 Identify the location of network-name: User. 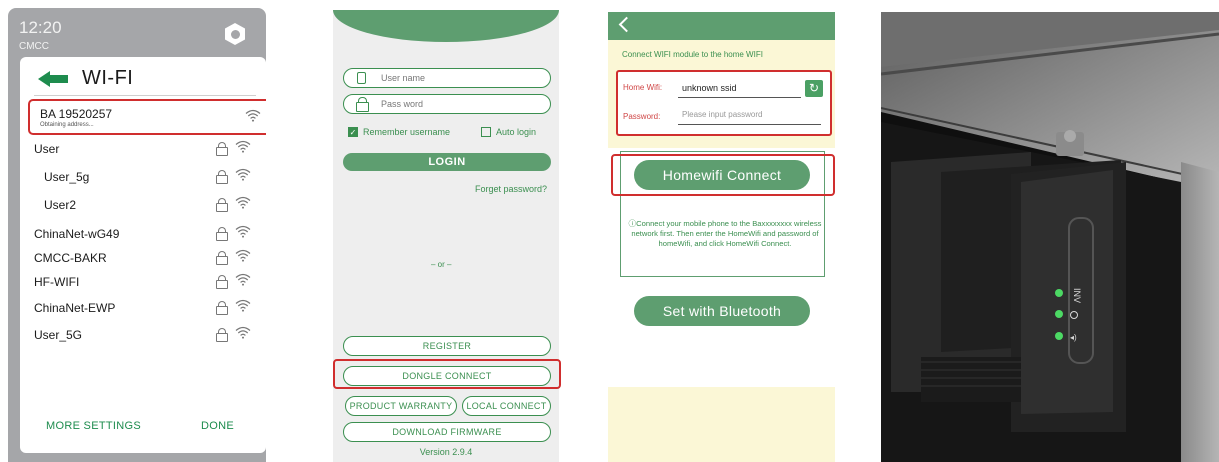
(47, 149).